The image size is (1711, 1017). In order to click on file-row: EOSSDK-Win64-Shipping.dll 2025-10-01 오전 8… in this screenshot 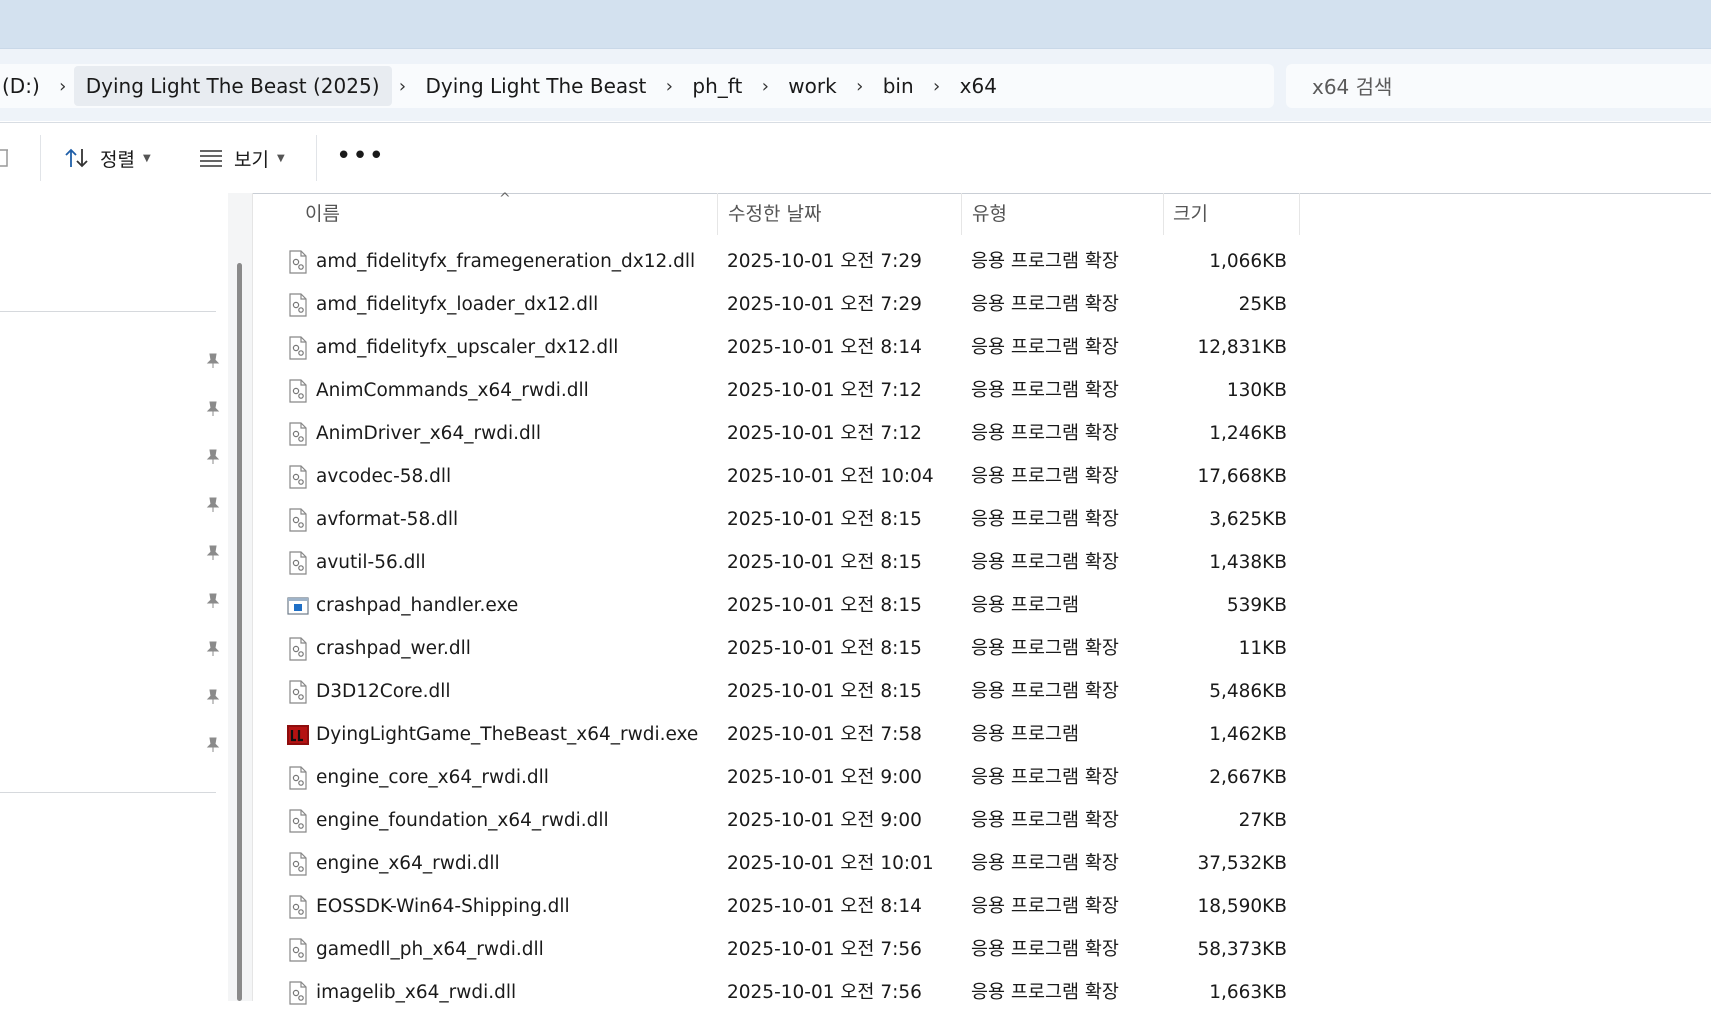, I will do `click(776, 909)`.